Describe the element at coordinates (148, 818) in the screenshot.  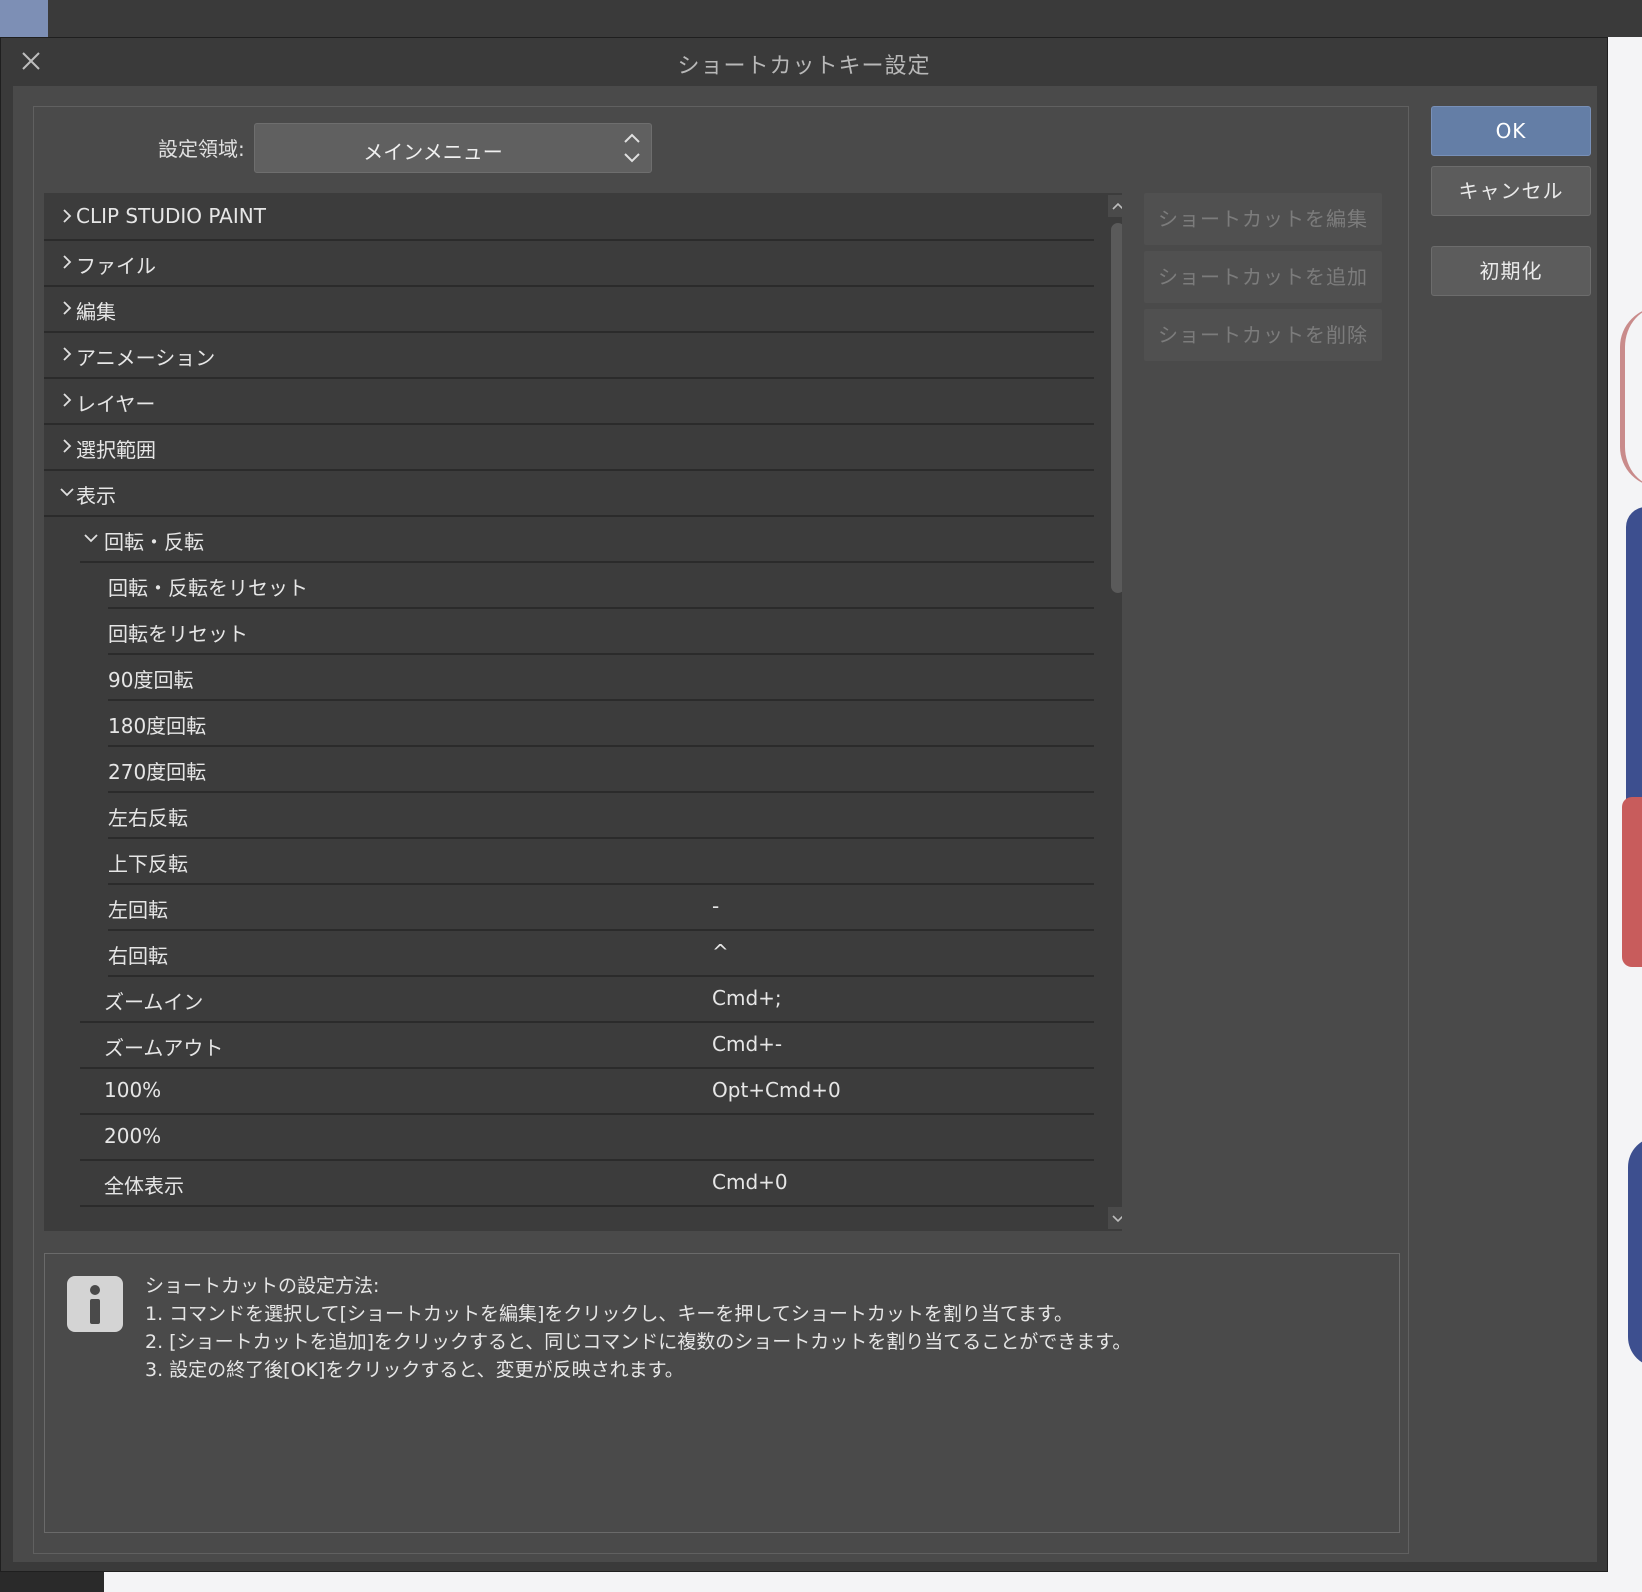
I see `tree-row-label: 左右反転` at that location.